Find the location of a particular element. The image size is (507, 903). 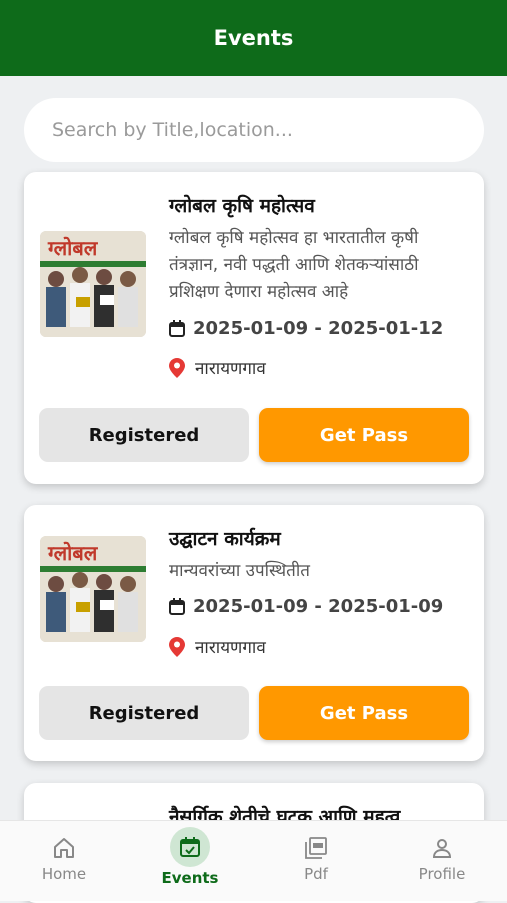

search-input is located at coordinates (262, 130).